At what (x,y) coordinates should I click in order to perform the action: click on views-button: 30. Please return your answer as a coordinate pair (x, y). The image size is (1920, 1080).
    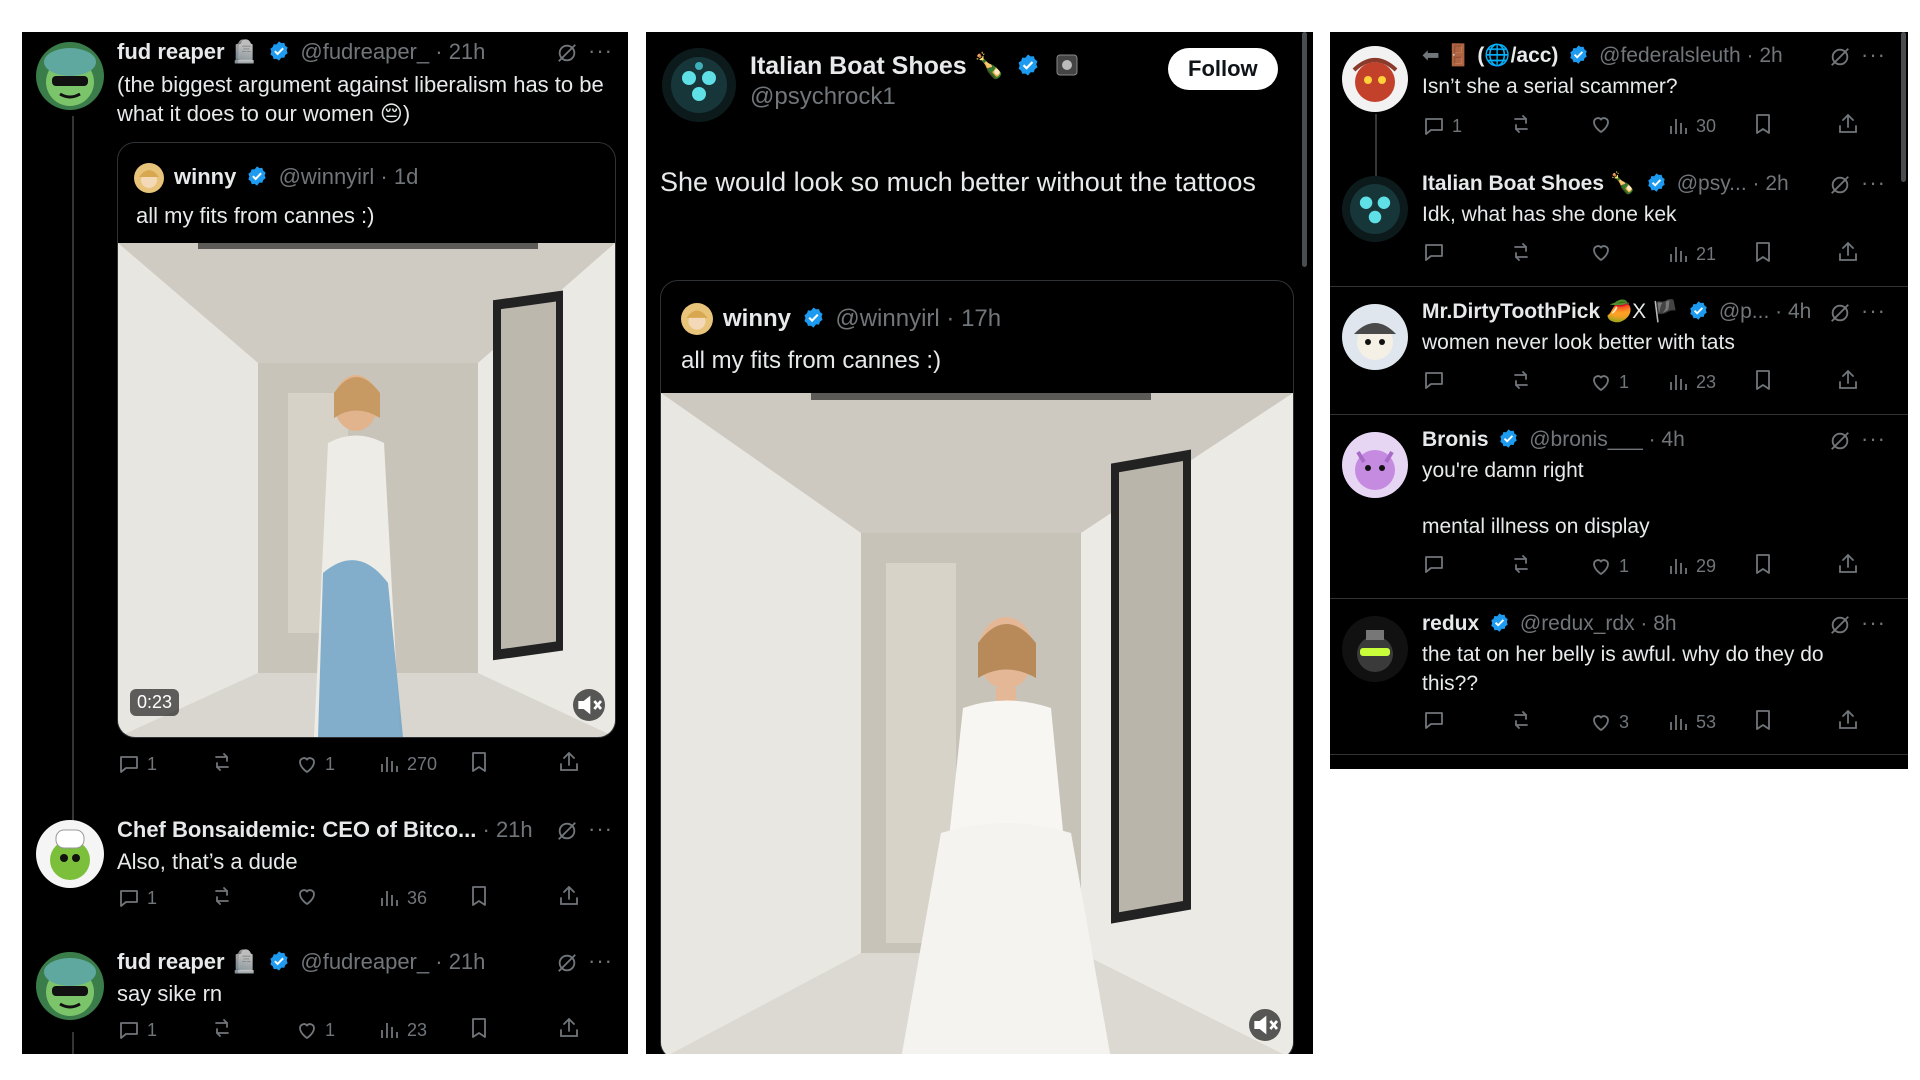
    Looking at the image, I should click on (1691, 126).